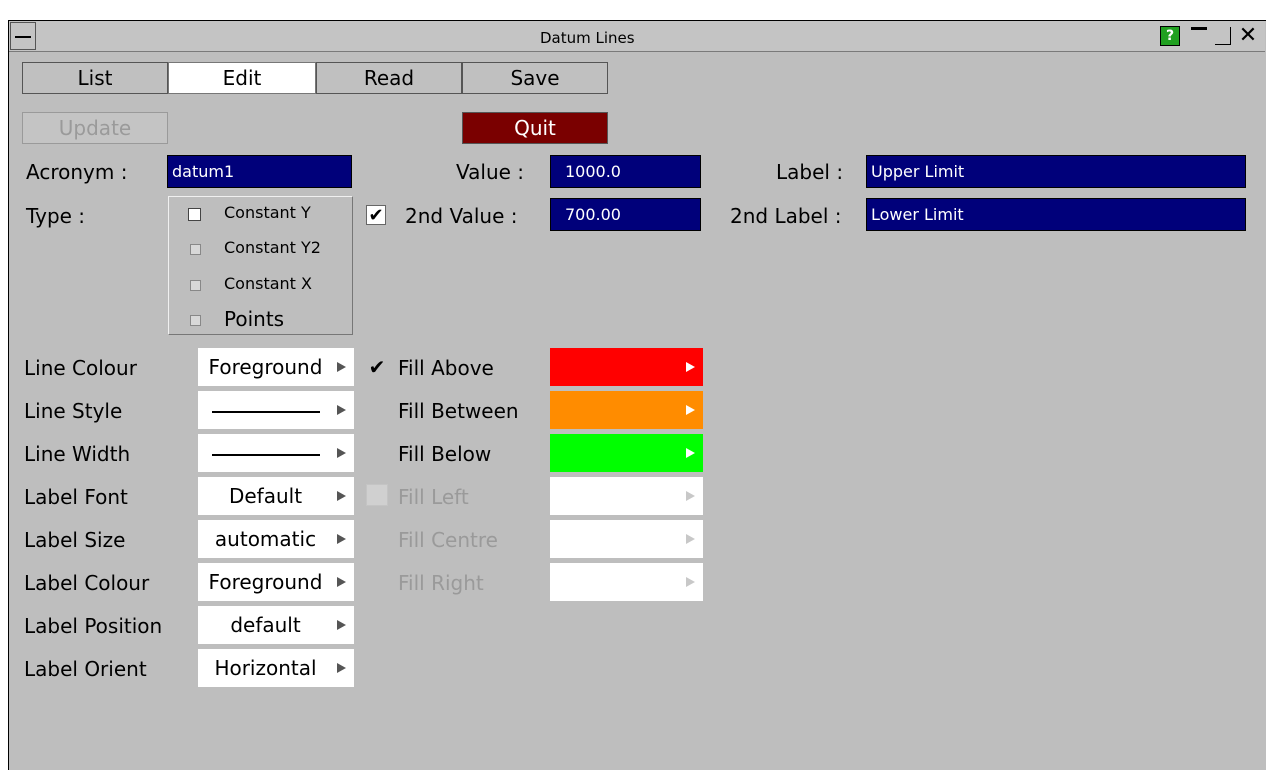 The height and width of the screenshot is (771, 1273). I want to click on line-style-label: Line Style, so click(73, 411).